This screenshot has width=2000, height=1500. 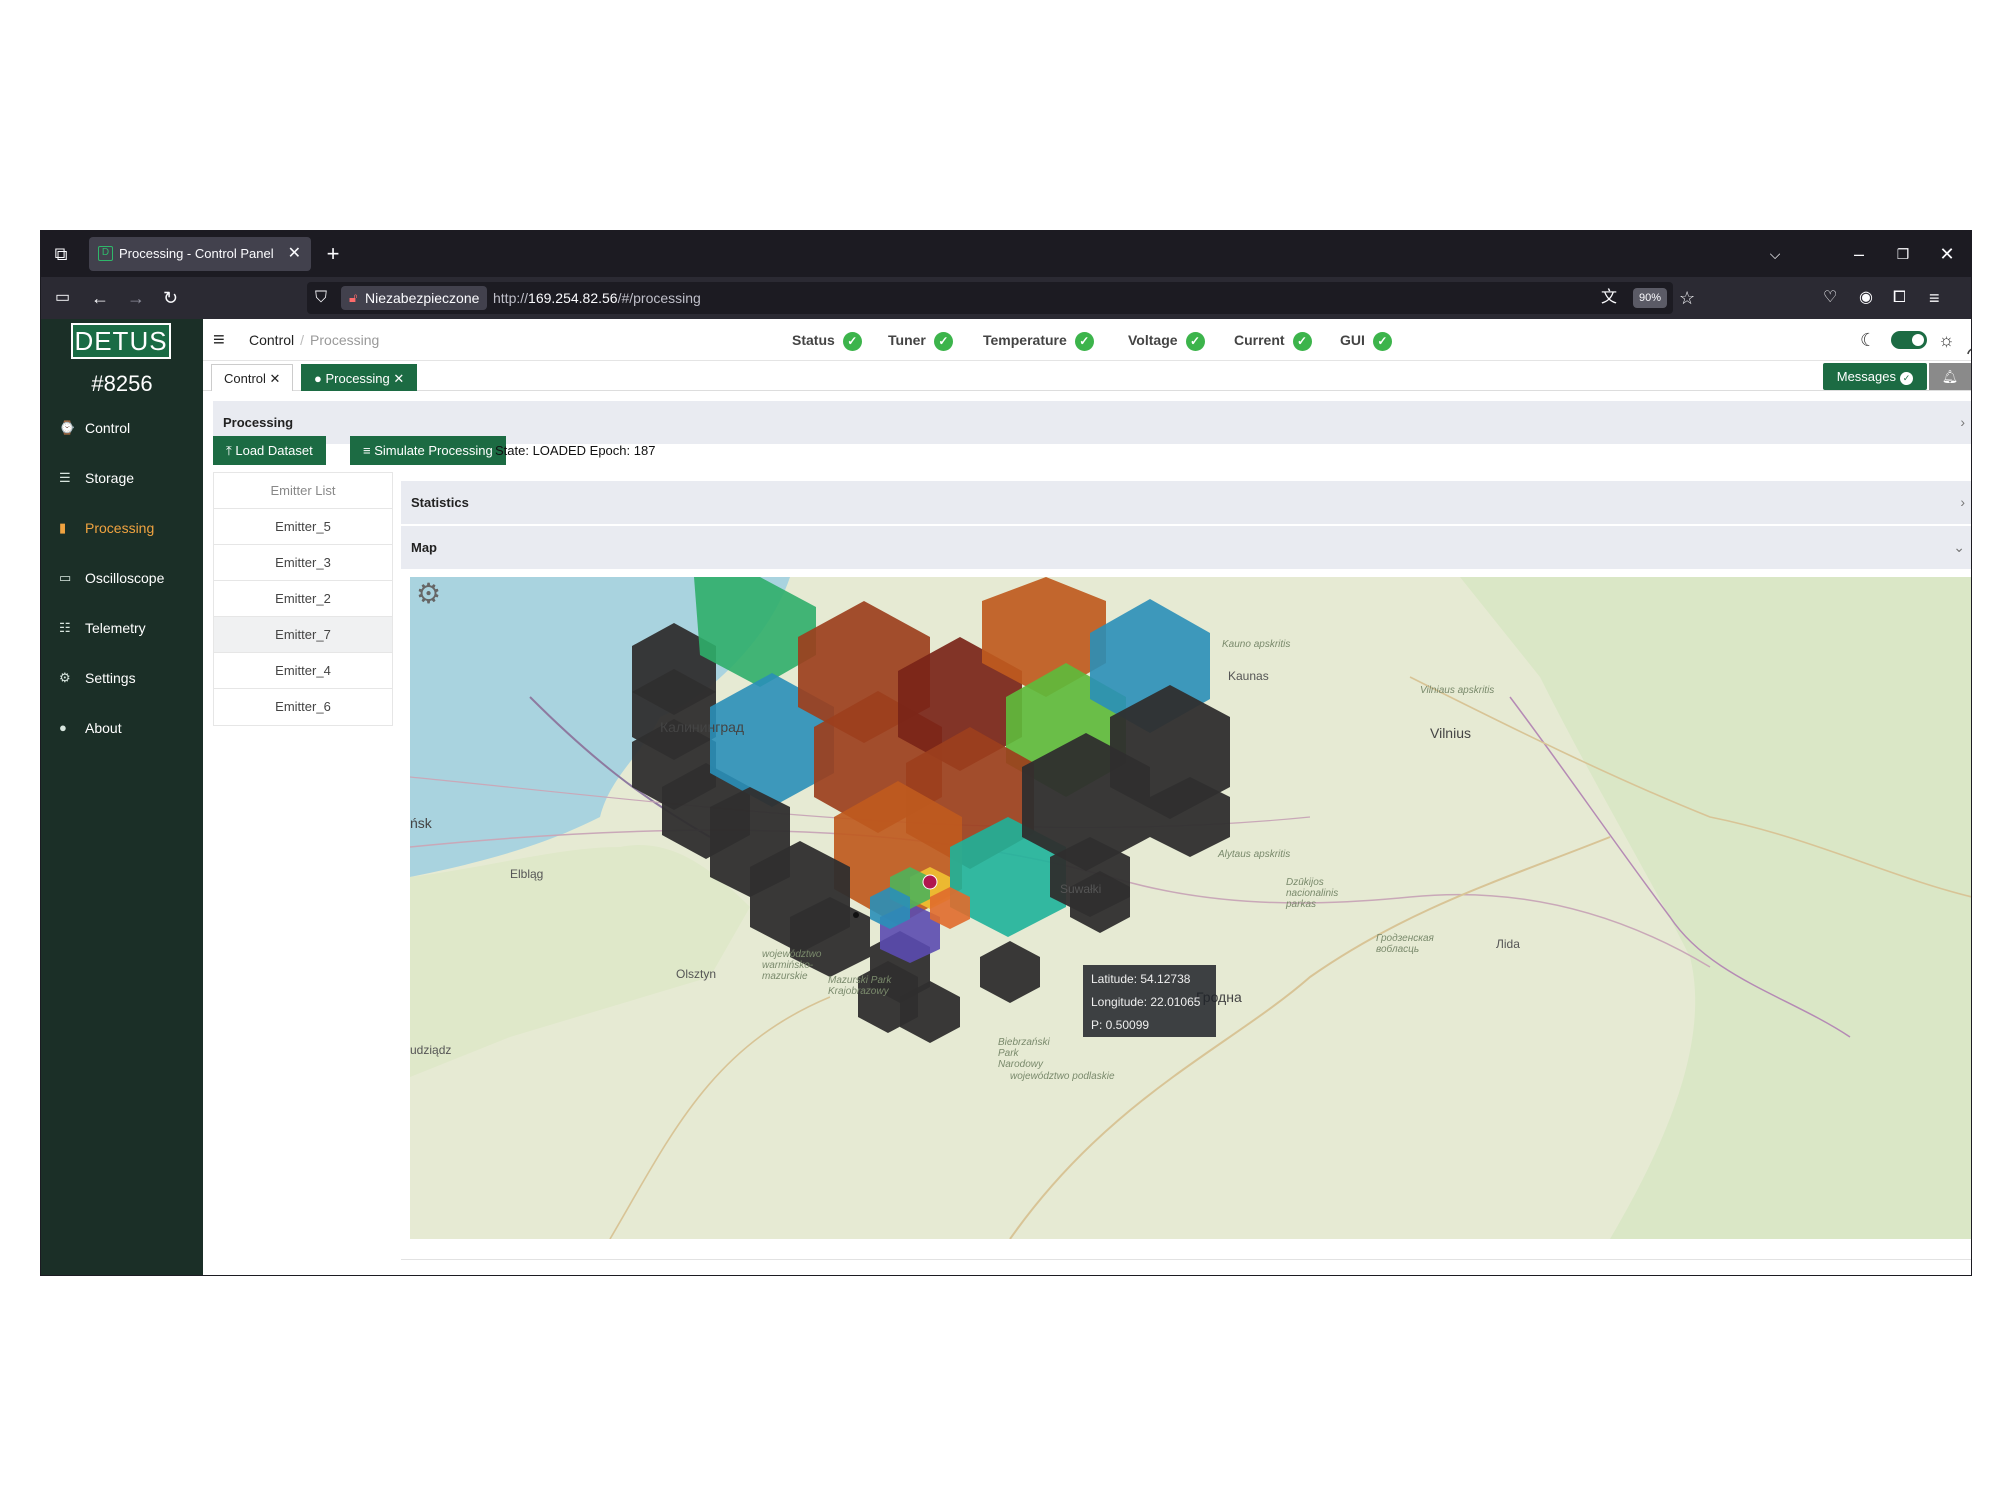 What do you see at coordinates (303, 707) in the screenshot?
I see `list-item: Emitter_6` at bounding box center [303, 707].